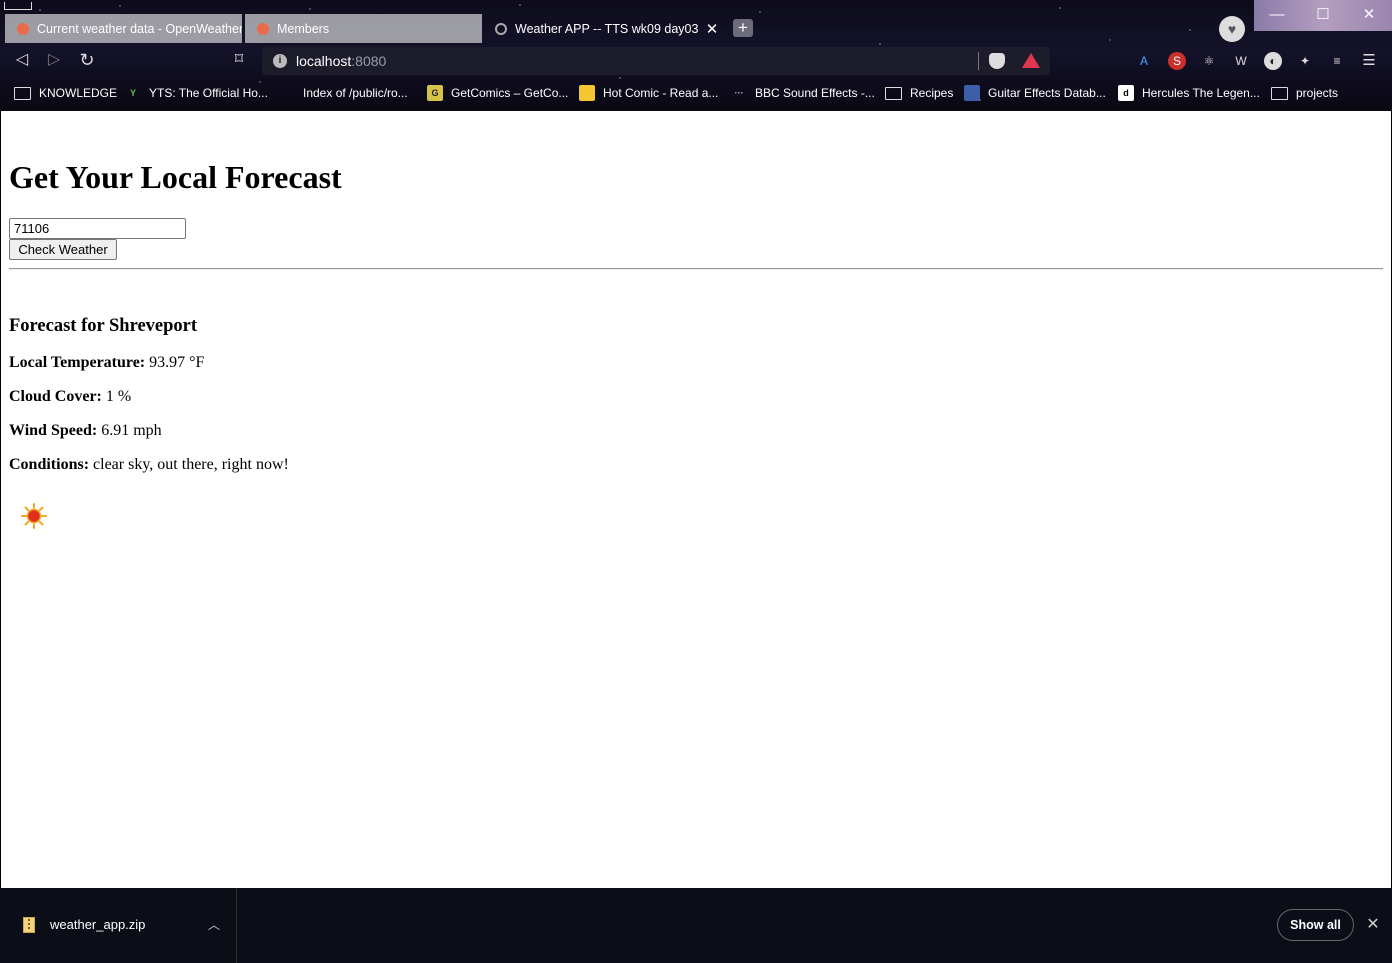  What do you see at coordinates (972, 93) in the screenshot?
I see `guitar-icon` at bounding box center [972, 93].